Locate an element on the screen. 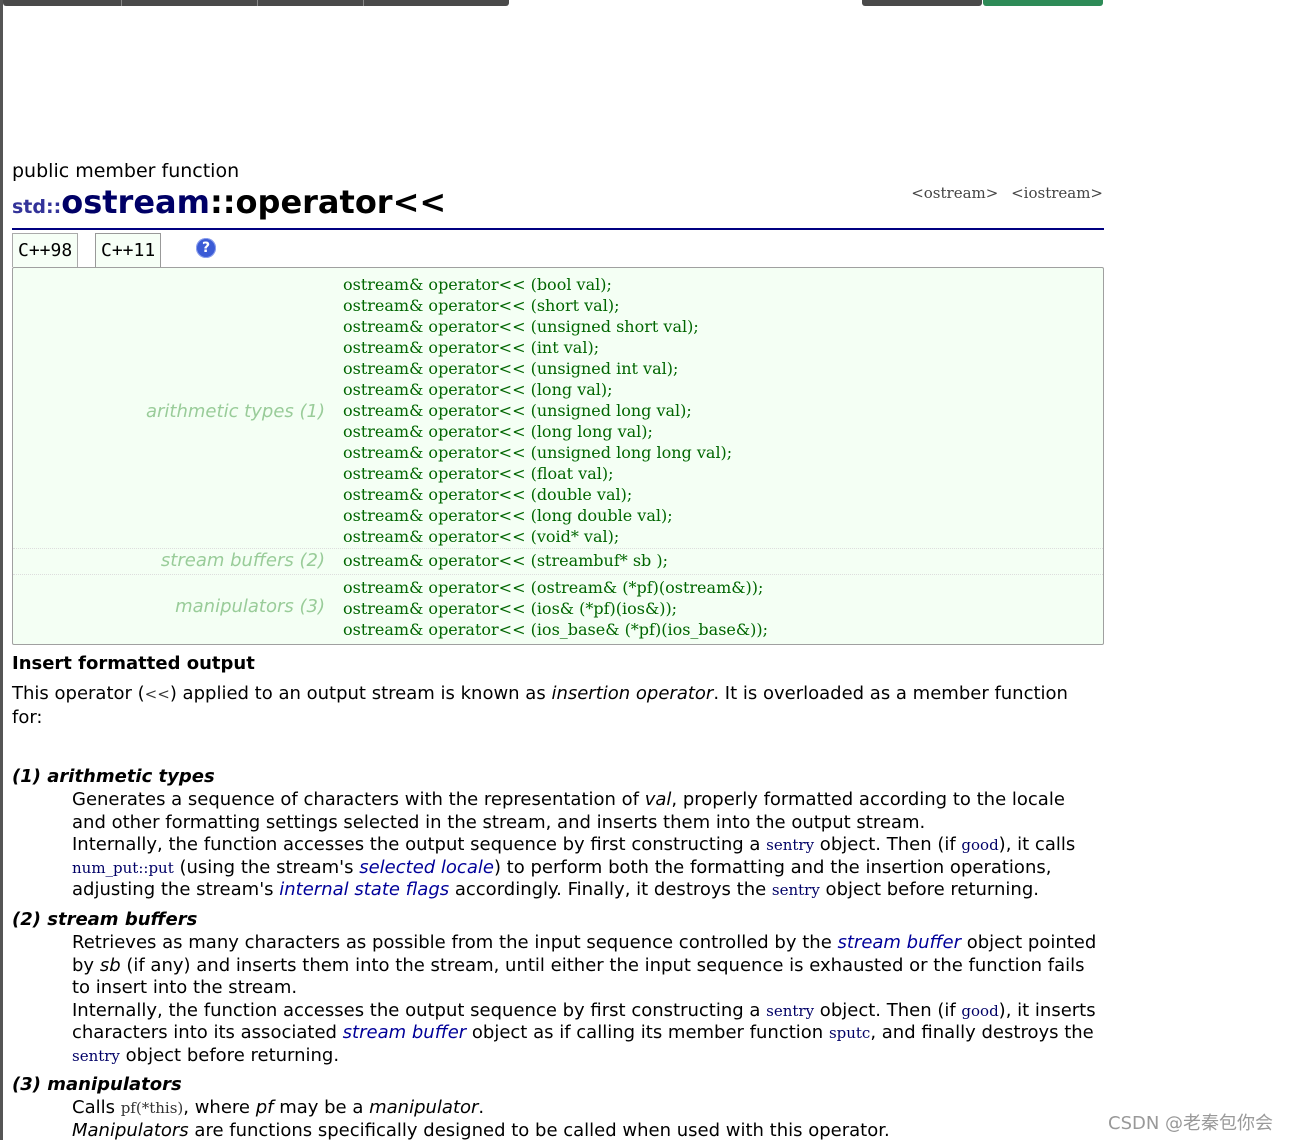  watermark: CSDN @老秦包你会 is located at coordinates (1190, 1122).